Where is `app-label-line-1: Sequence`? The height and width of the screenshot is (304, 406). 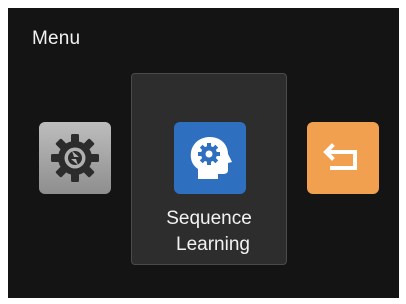 app-label-line-1: Sequence is located at coordinates (209, 218).